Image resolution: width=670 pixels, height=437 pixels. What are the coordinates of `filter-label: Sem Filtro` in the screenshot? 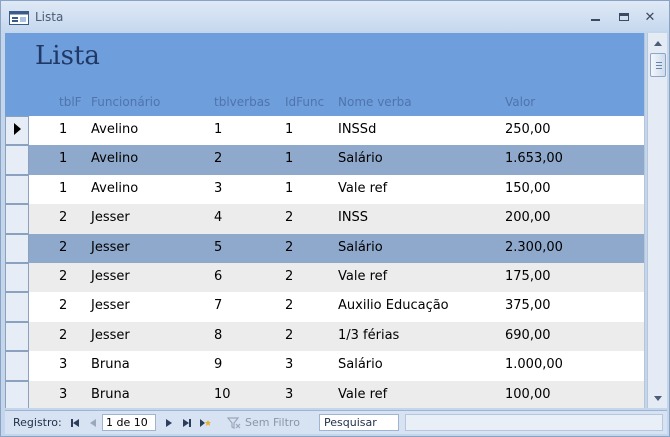 It's located at (272, 422).